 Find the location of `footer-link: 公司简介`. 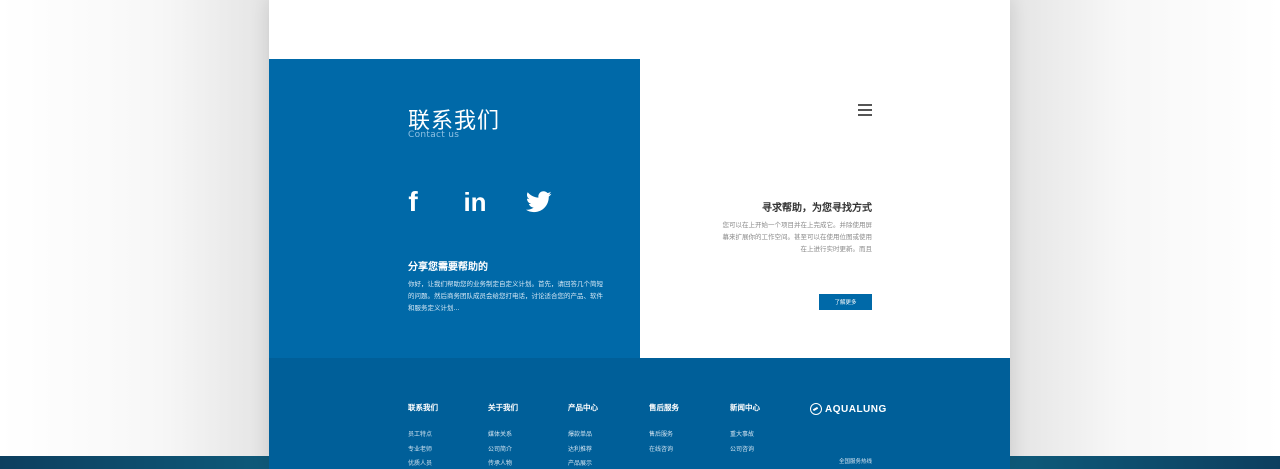

footer-link: 公司简介 is located at coordinates (503, 451).